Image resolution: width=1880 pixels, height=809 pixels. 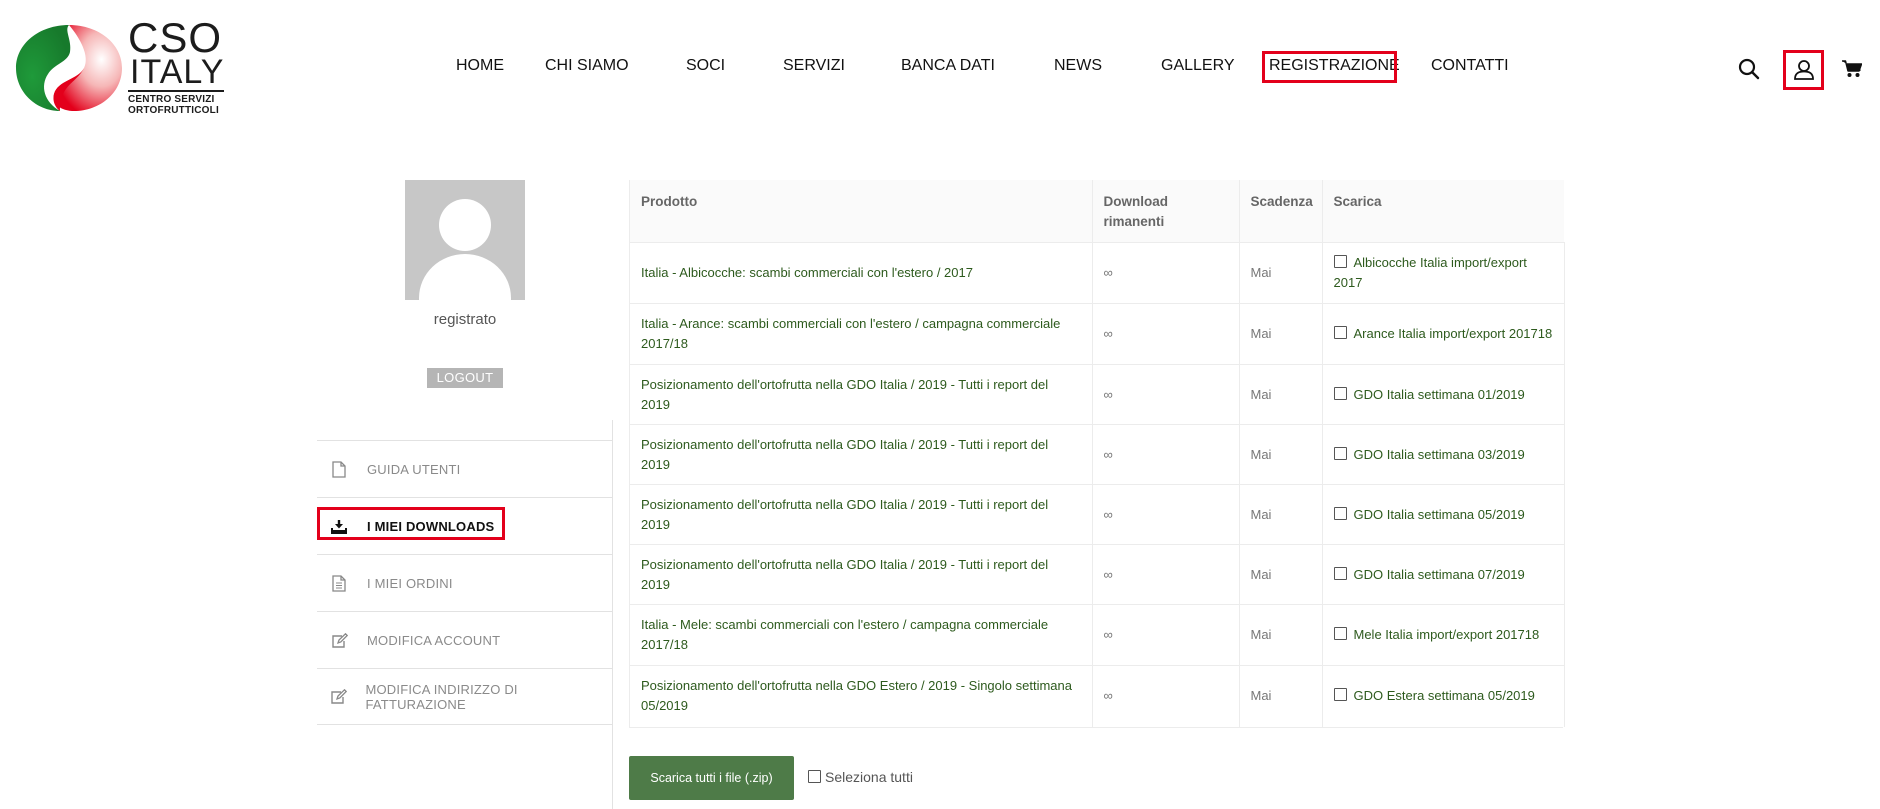 I want to click on download-link: Arance Italia import/export 201718, so click(x=1453, y=333).